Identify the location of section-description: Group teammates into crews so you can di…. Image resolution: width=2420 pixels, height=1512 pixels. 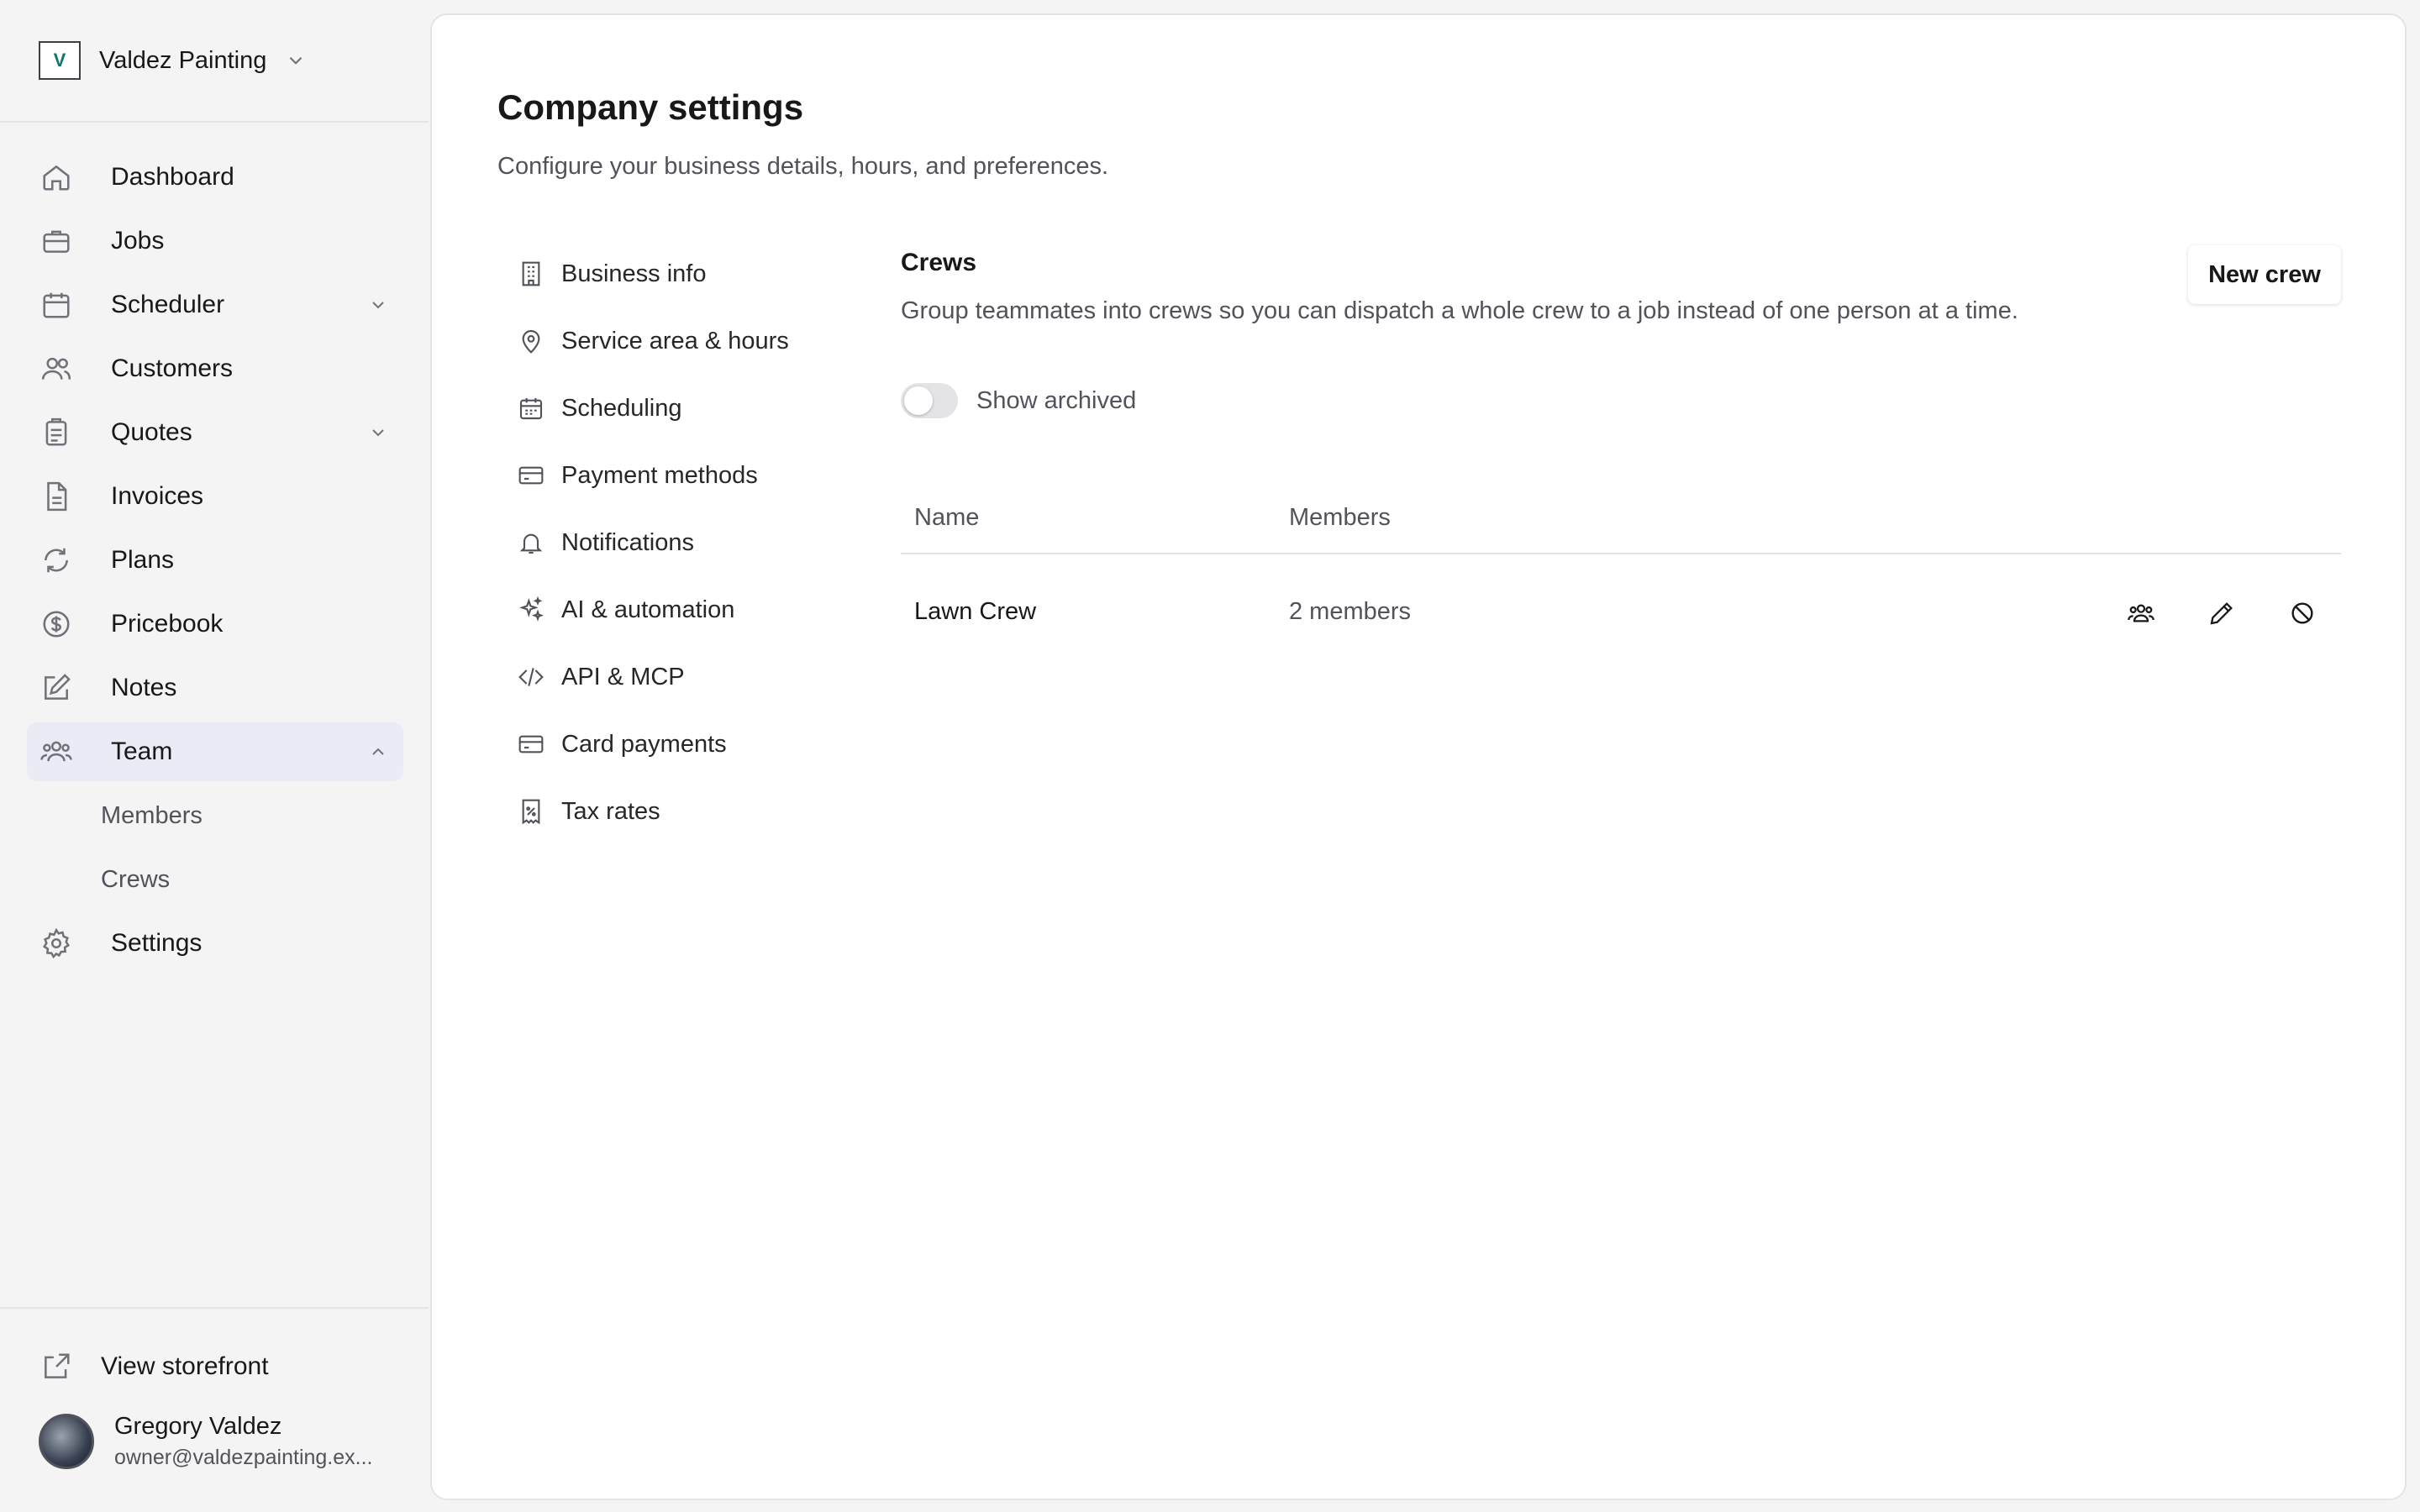
(1459, 310).